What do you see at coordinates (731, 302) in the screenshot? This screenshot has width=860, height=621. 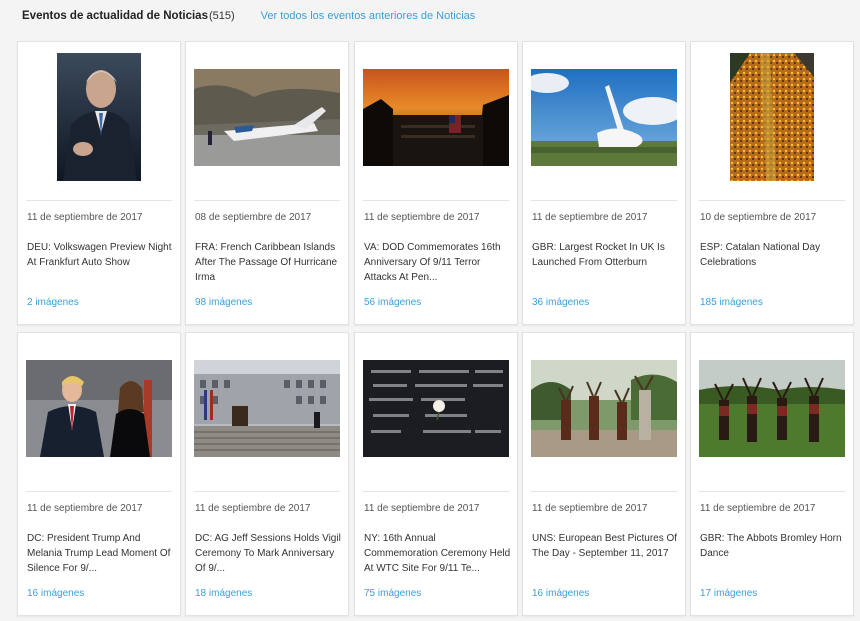 I see `image-count-link: 185 imágenes` at bounding box center [731, 302].